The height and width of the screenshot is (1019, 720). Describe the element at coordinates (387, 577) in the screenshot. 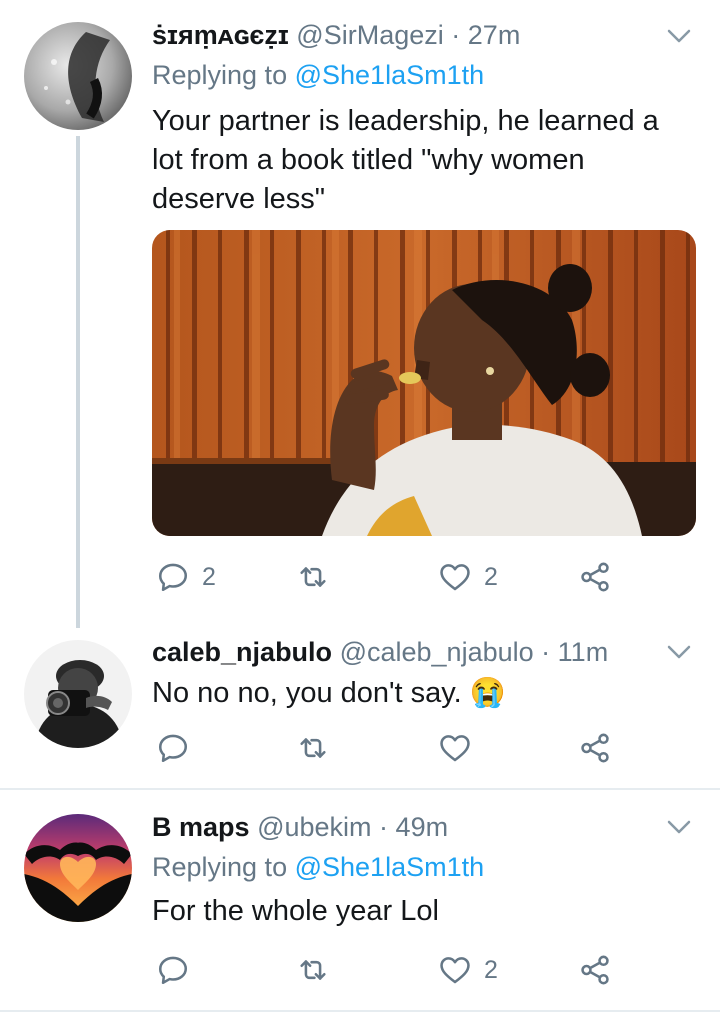

I see `tweet-actions: 2 2` at that location.